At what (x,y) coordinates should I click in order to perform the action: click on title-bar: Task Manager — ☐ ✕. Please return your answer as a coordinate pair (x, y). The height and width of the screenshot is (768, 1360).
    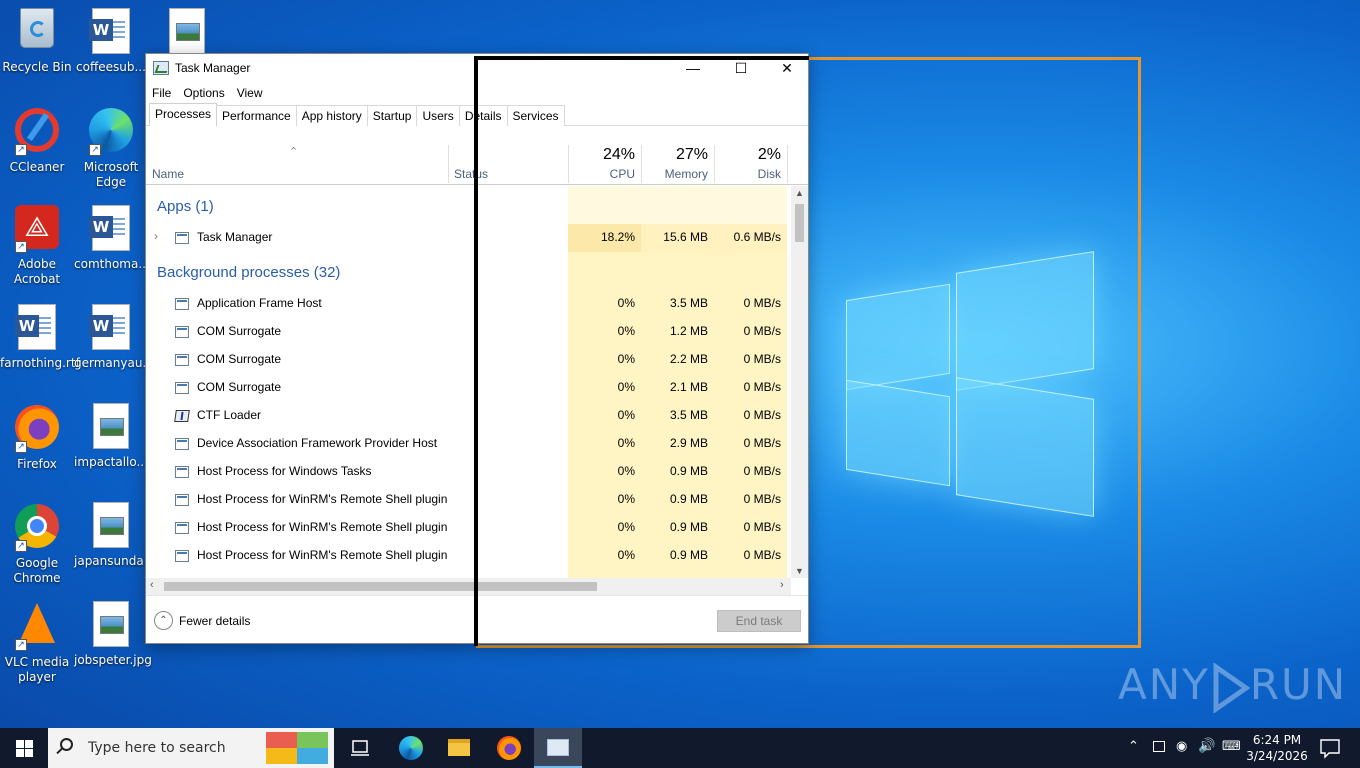
    Looking at the image, I should click on (477, 68).